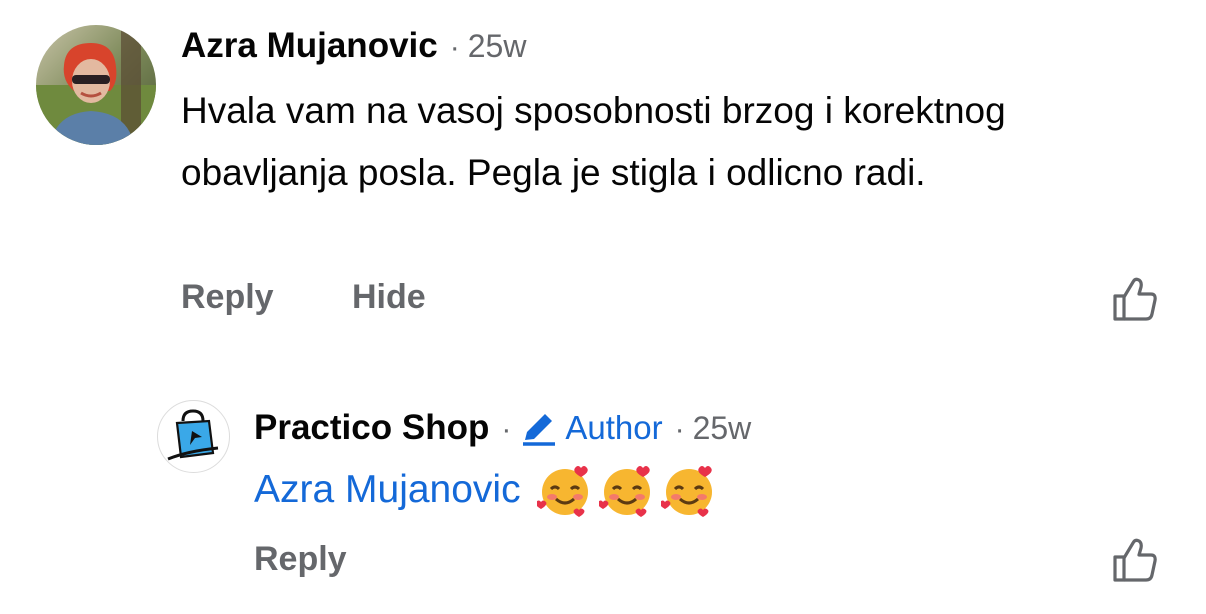  What do you see at coordinates (539, 430) in the screenshot?
I see `pencil-icon` at bounding box center [539, 430].